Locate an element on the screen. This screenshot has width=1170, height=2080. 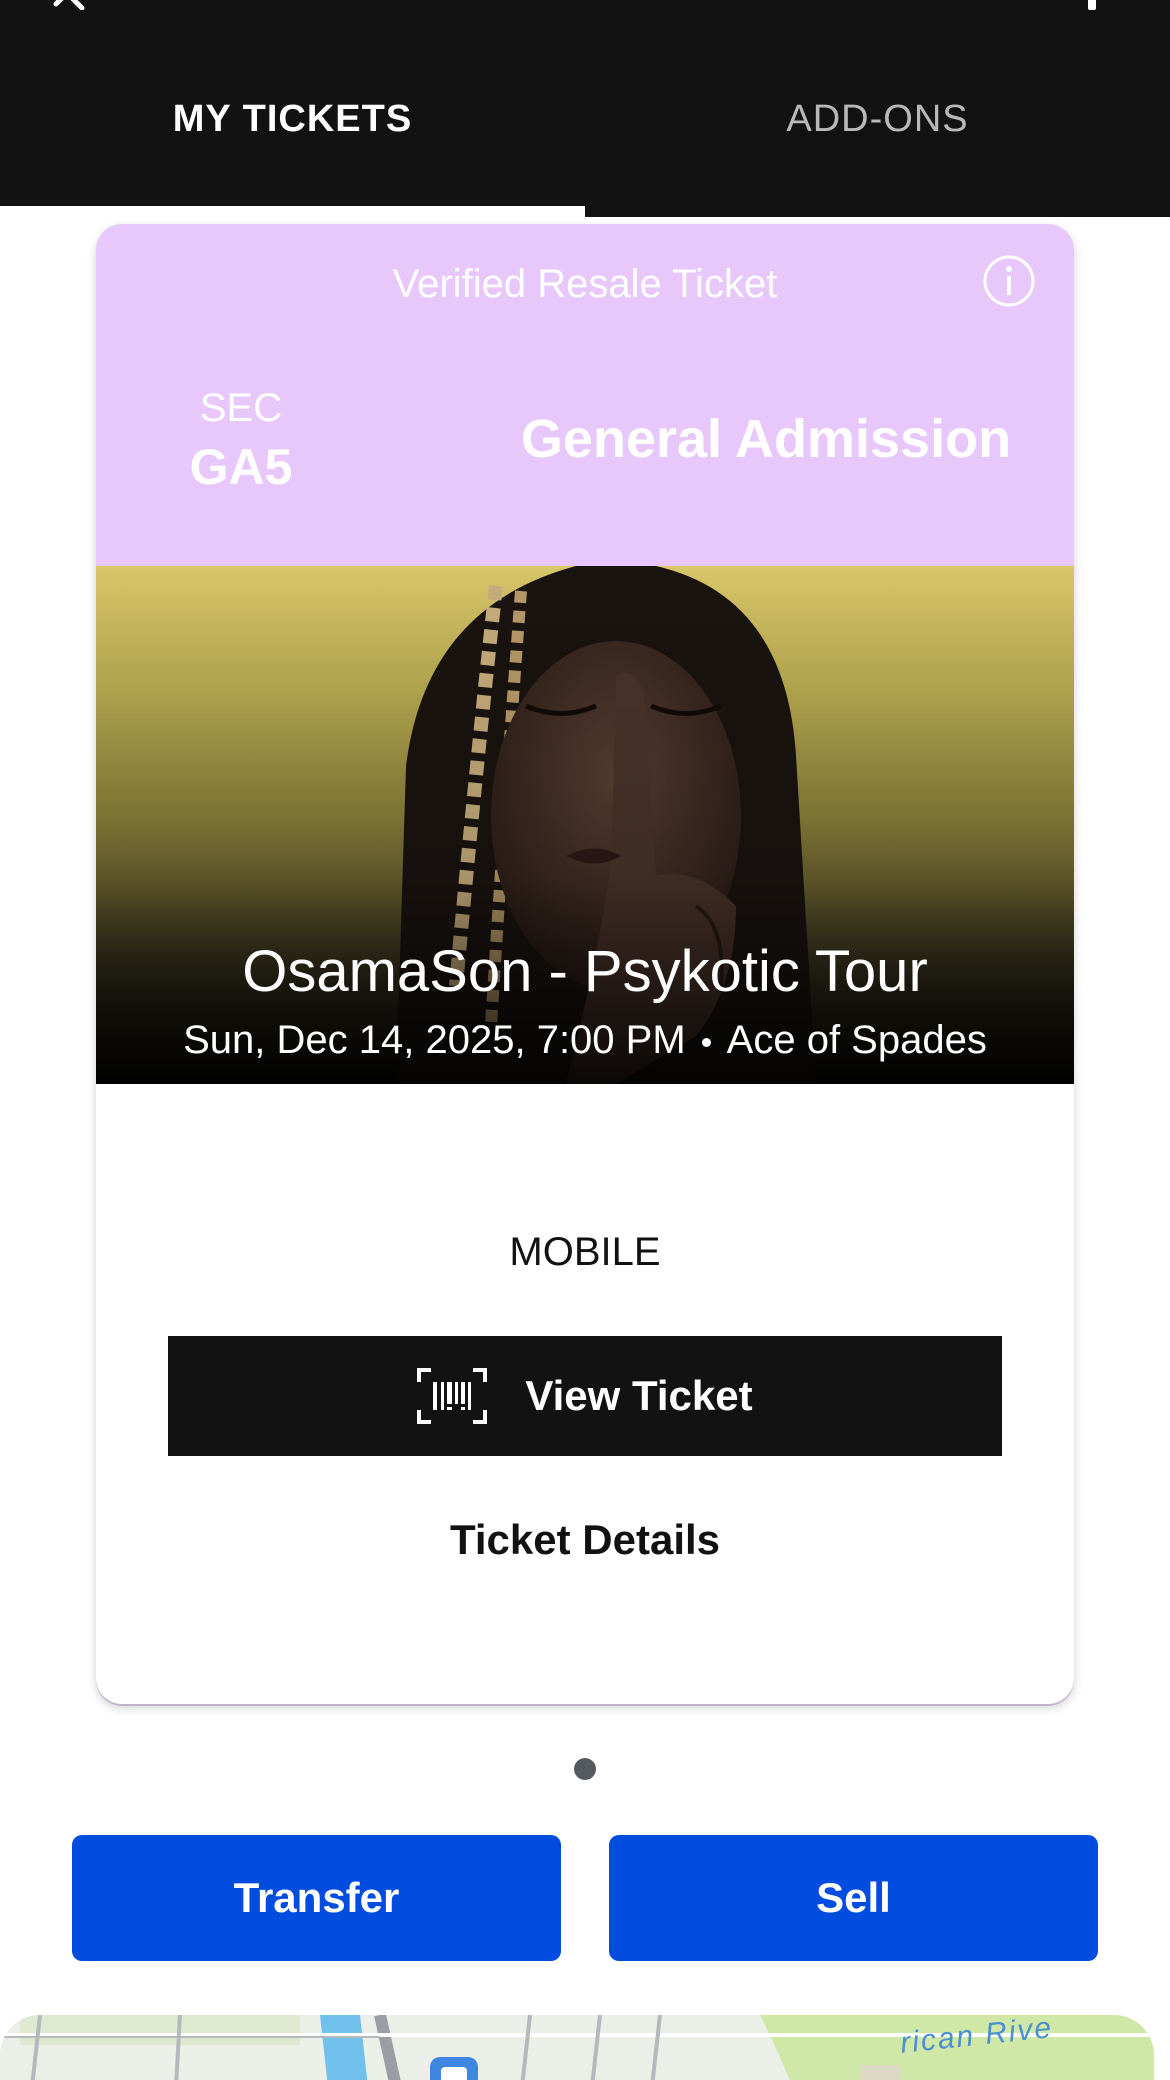
info-icon is located at coordinates (1009, 281).